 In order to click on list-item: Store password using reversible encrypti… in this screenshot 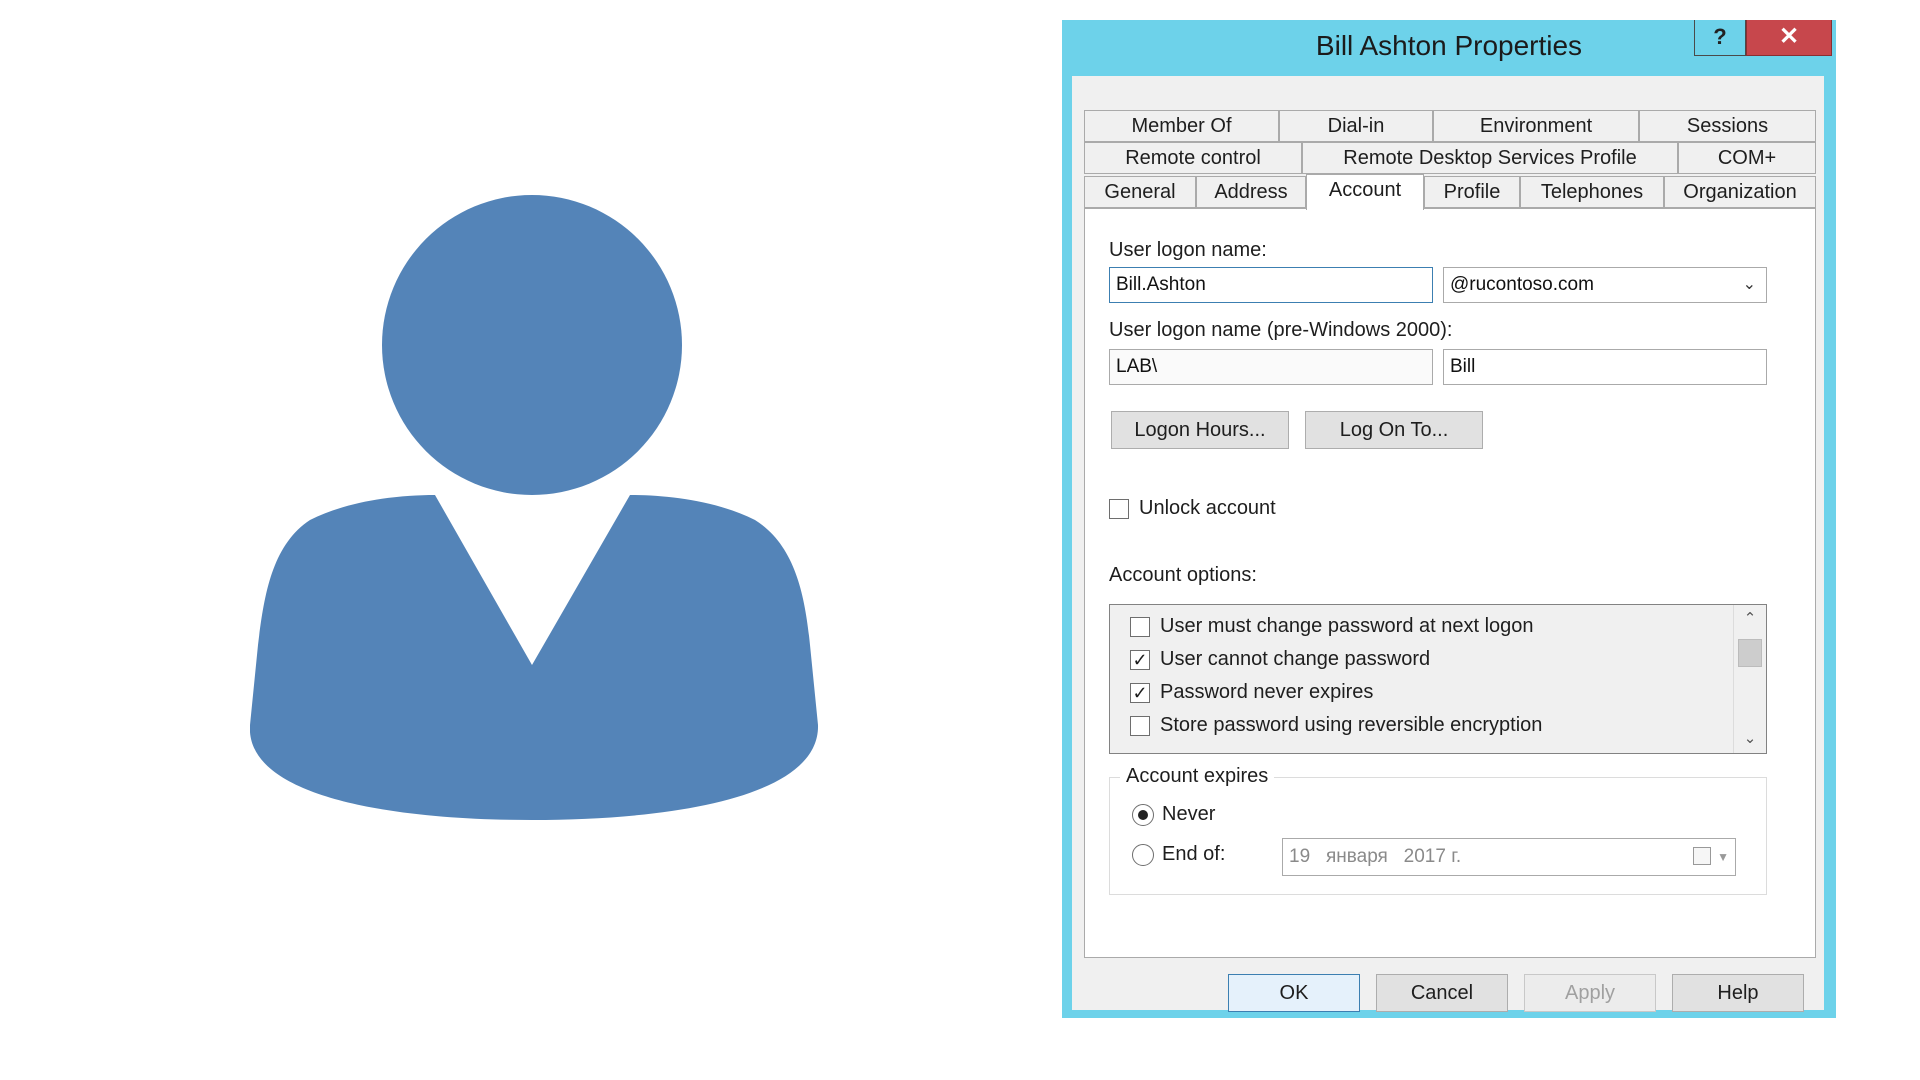, I will do `click(1425, 727)`.